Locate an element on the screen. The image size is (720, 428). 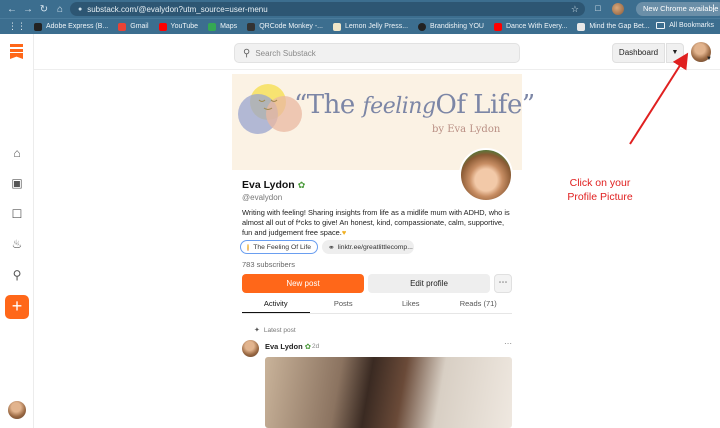
post-author-name: Eva Lydon ✿ is located at coordinates (288, 346).